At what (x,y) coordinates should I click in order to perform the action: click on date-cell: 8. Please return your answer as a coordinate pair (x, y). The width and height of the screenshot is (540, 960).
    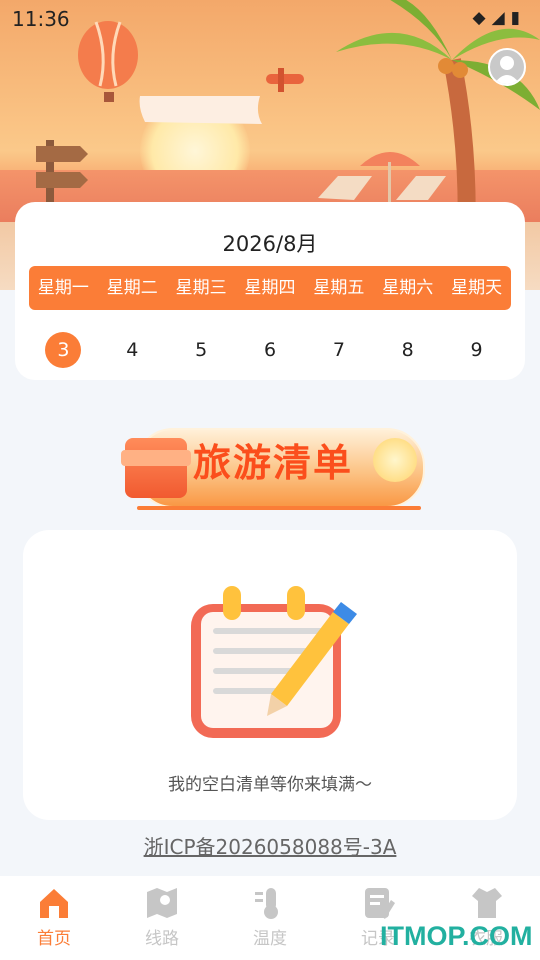
    Looking at the image, I should click on (407, 350).